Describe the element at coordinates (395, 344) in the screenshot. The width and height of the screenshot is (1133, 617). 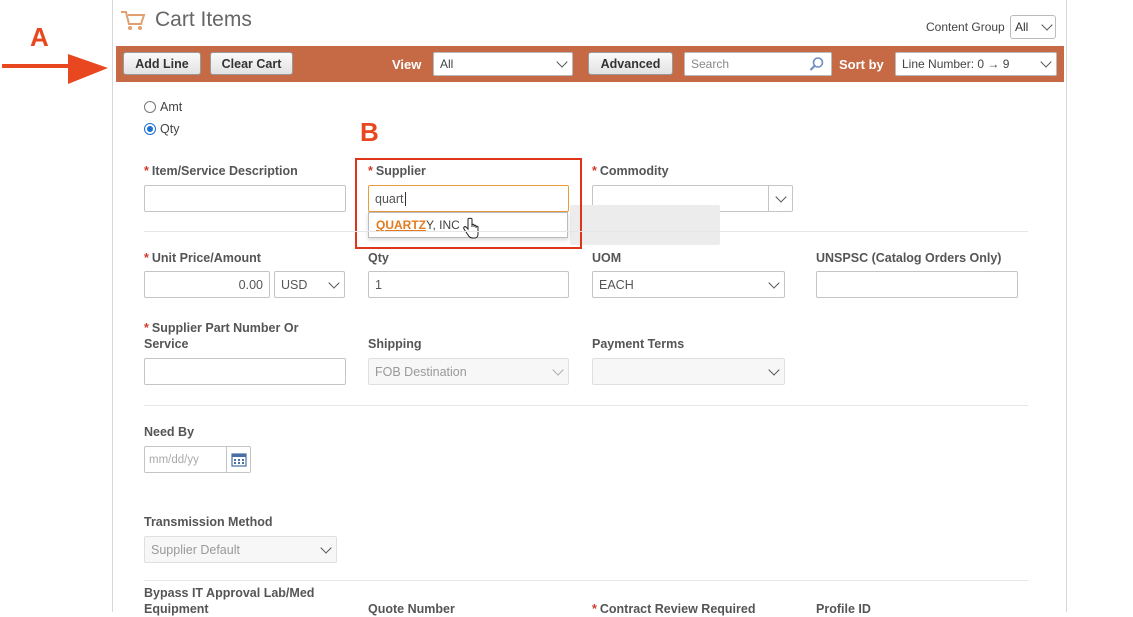
I see `shipping-label: Shipping` at that location.